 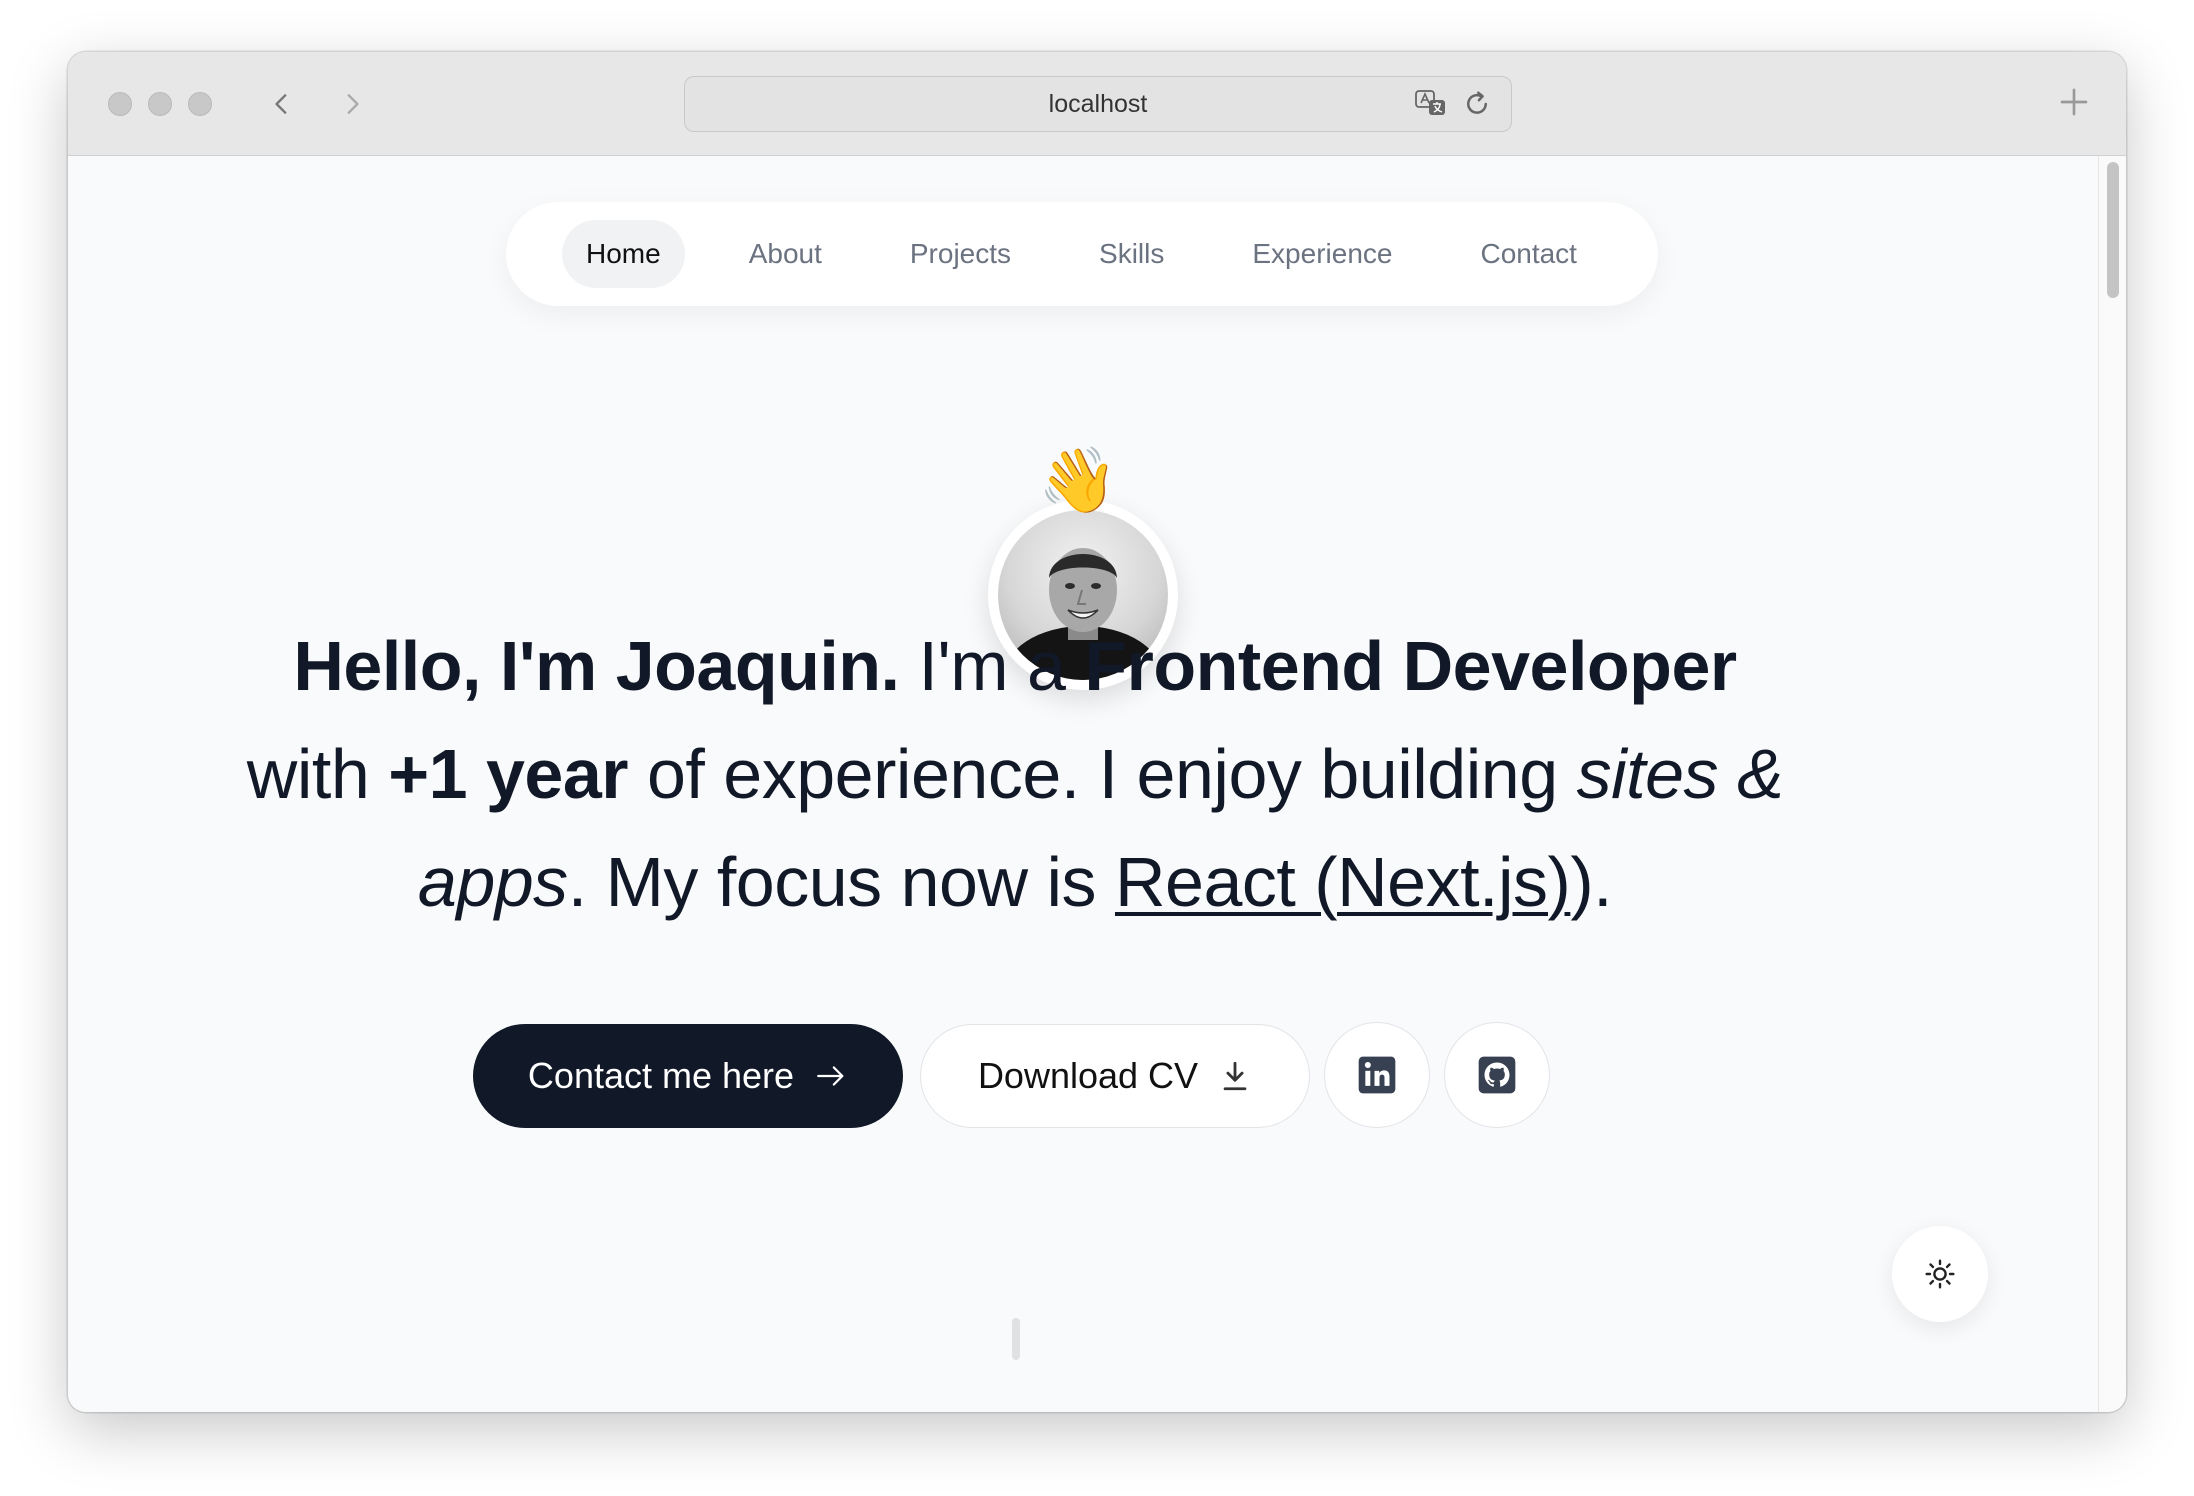 I want to click on hero-text-3: of experience. I enjoy building, so click(x=1102, y=774).